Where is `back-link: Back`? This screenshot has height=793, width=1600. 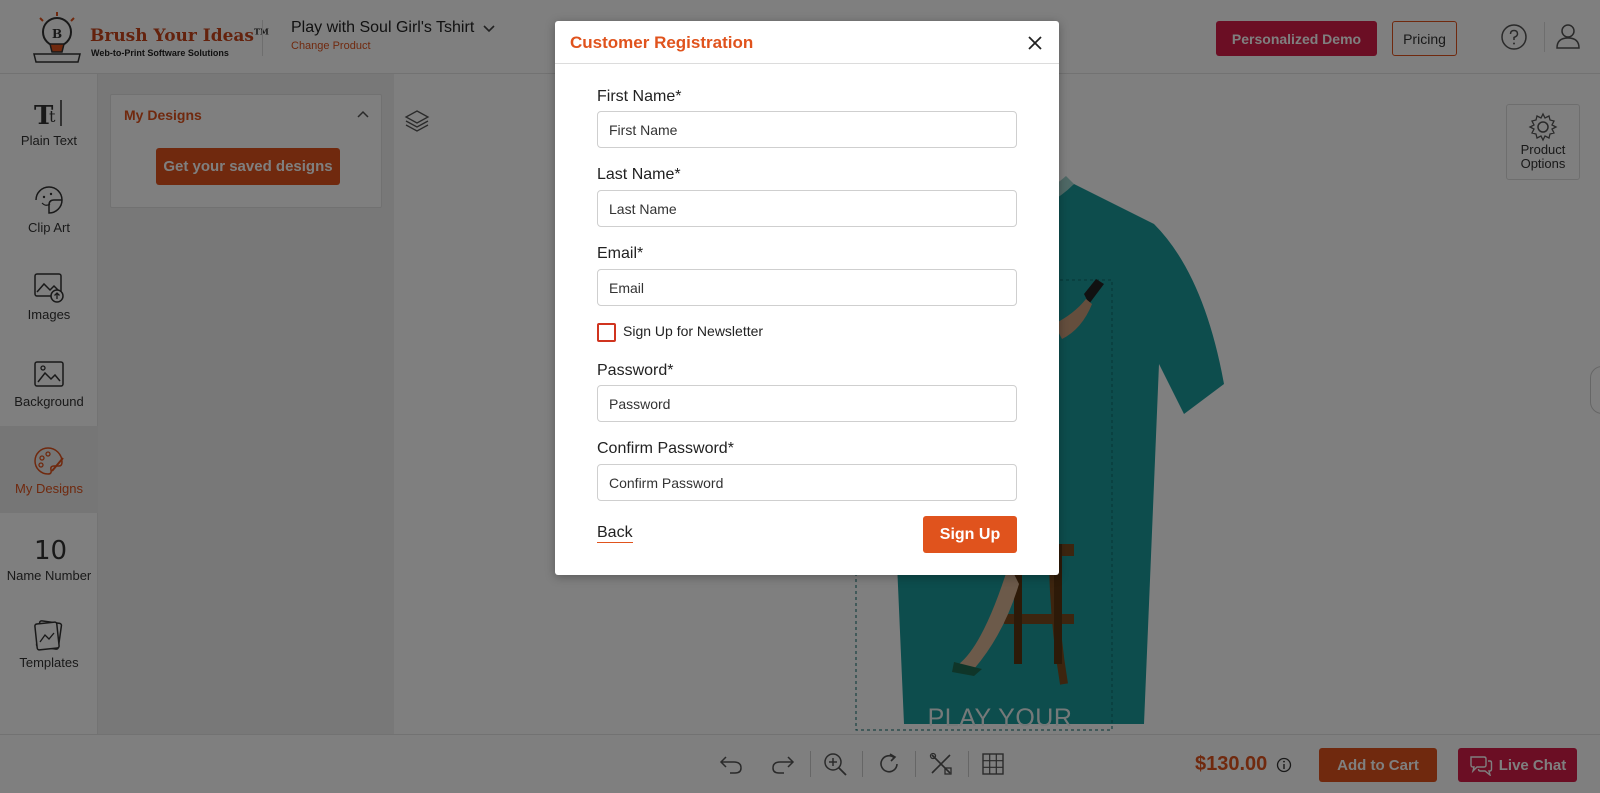
back-link: Back is located at coordinates (615, 533).